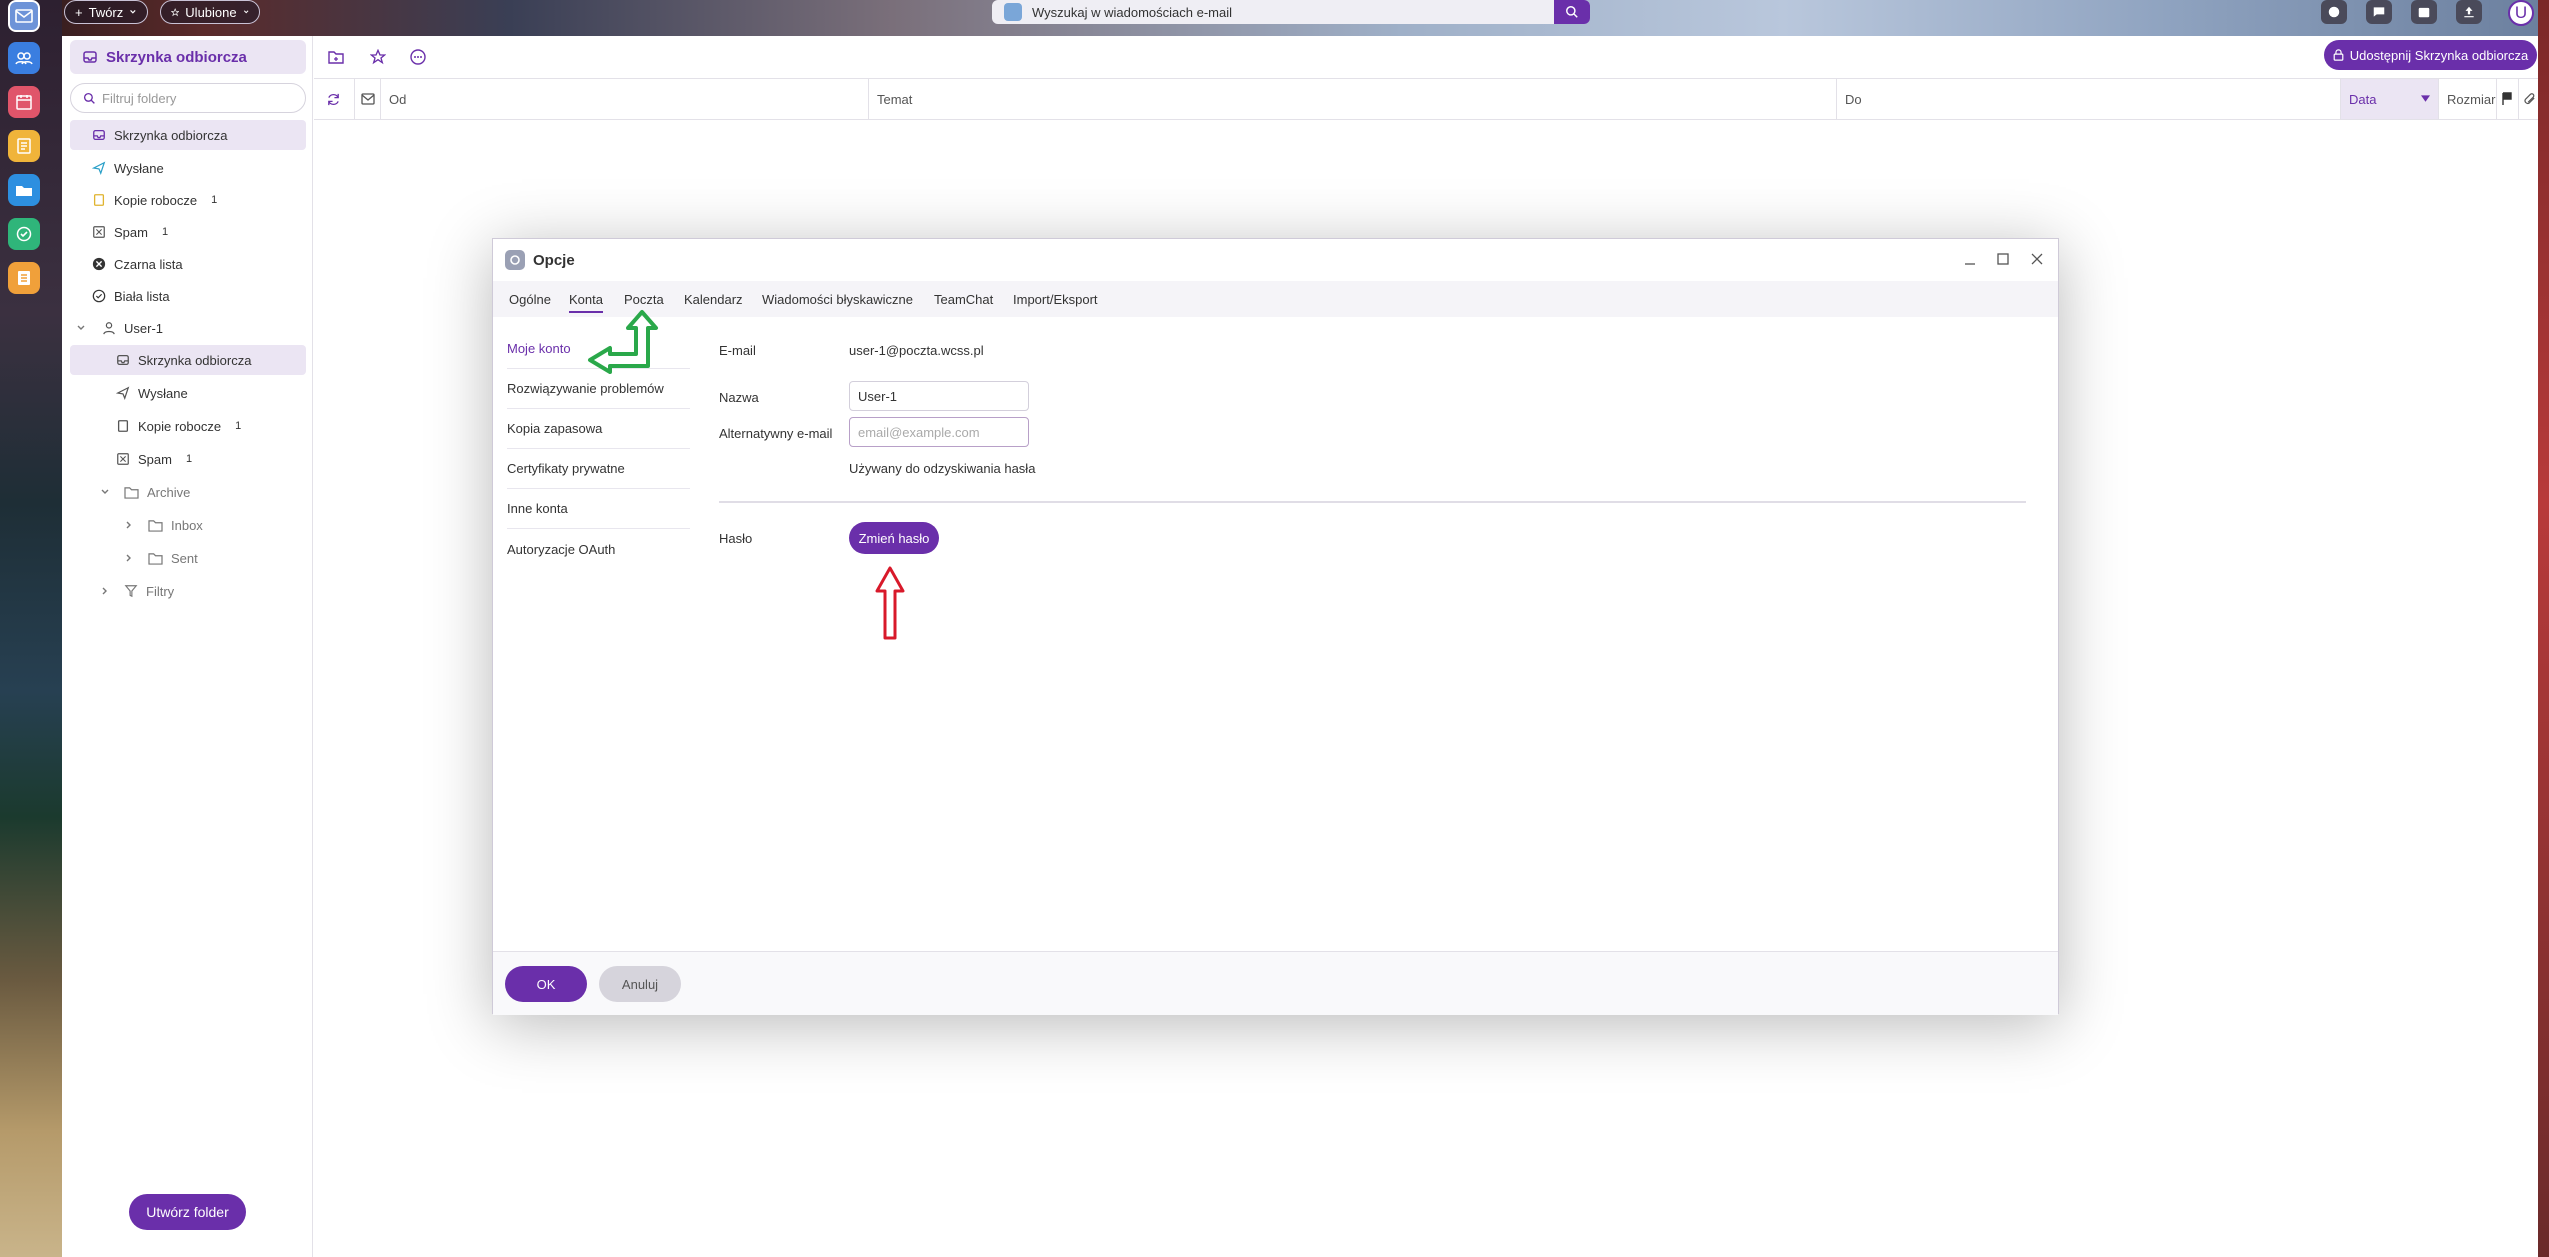 The width and height of the screenshot is (2549, 1257). I want to click on flag-icon, so click(2507, 99).